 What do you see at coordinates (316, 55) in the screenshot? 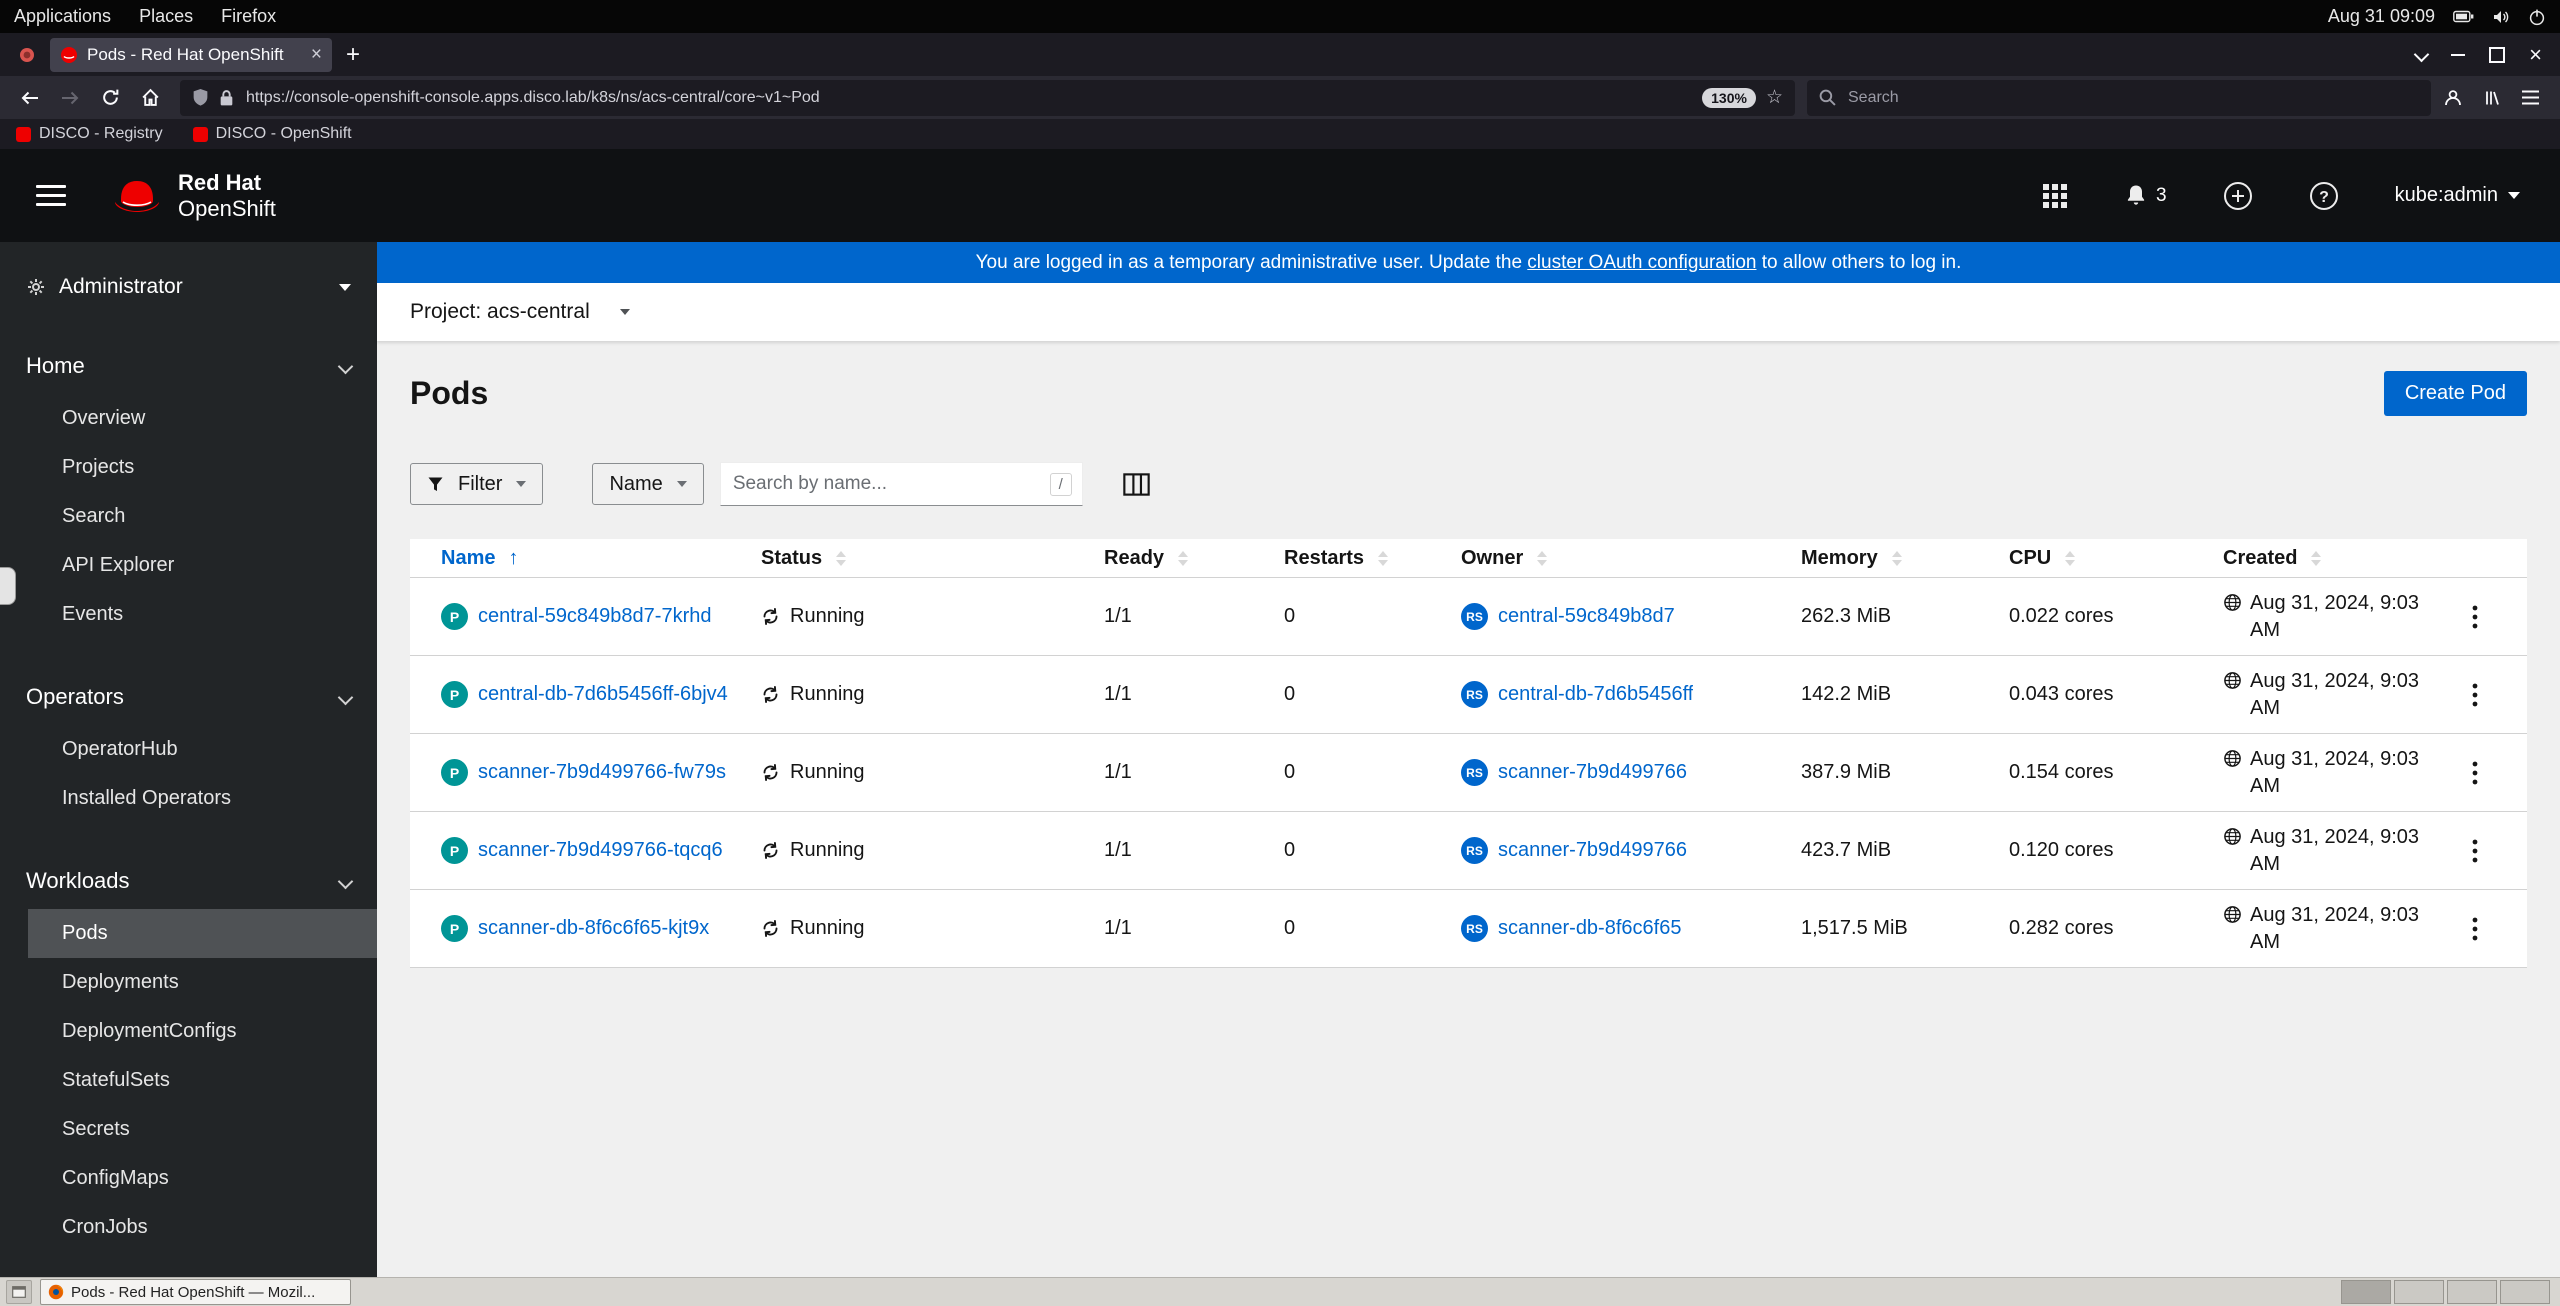
I see `tab-close-icon: ×` at bounding box center [316, 55].